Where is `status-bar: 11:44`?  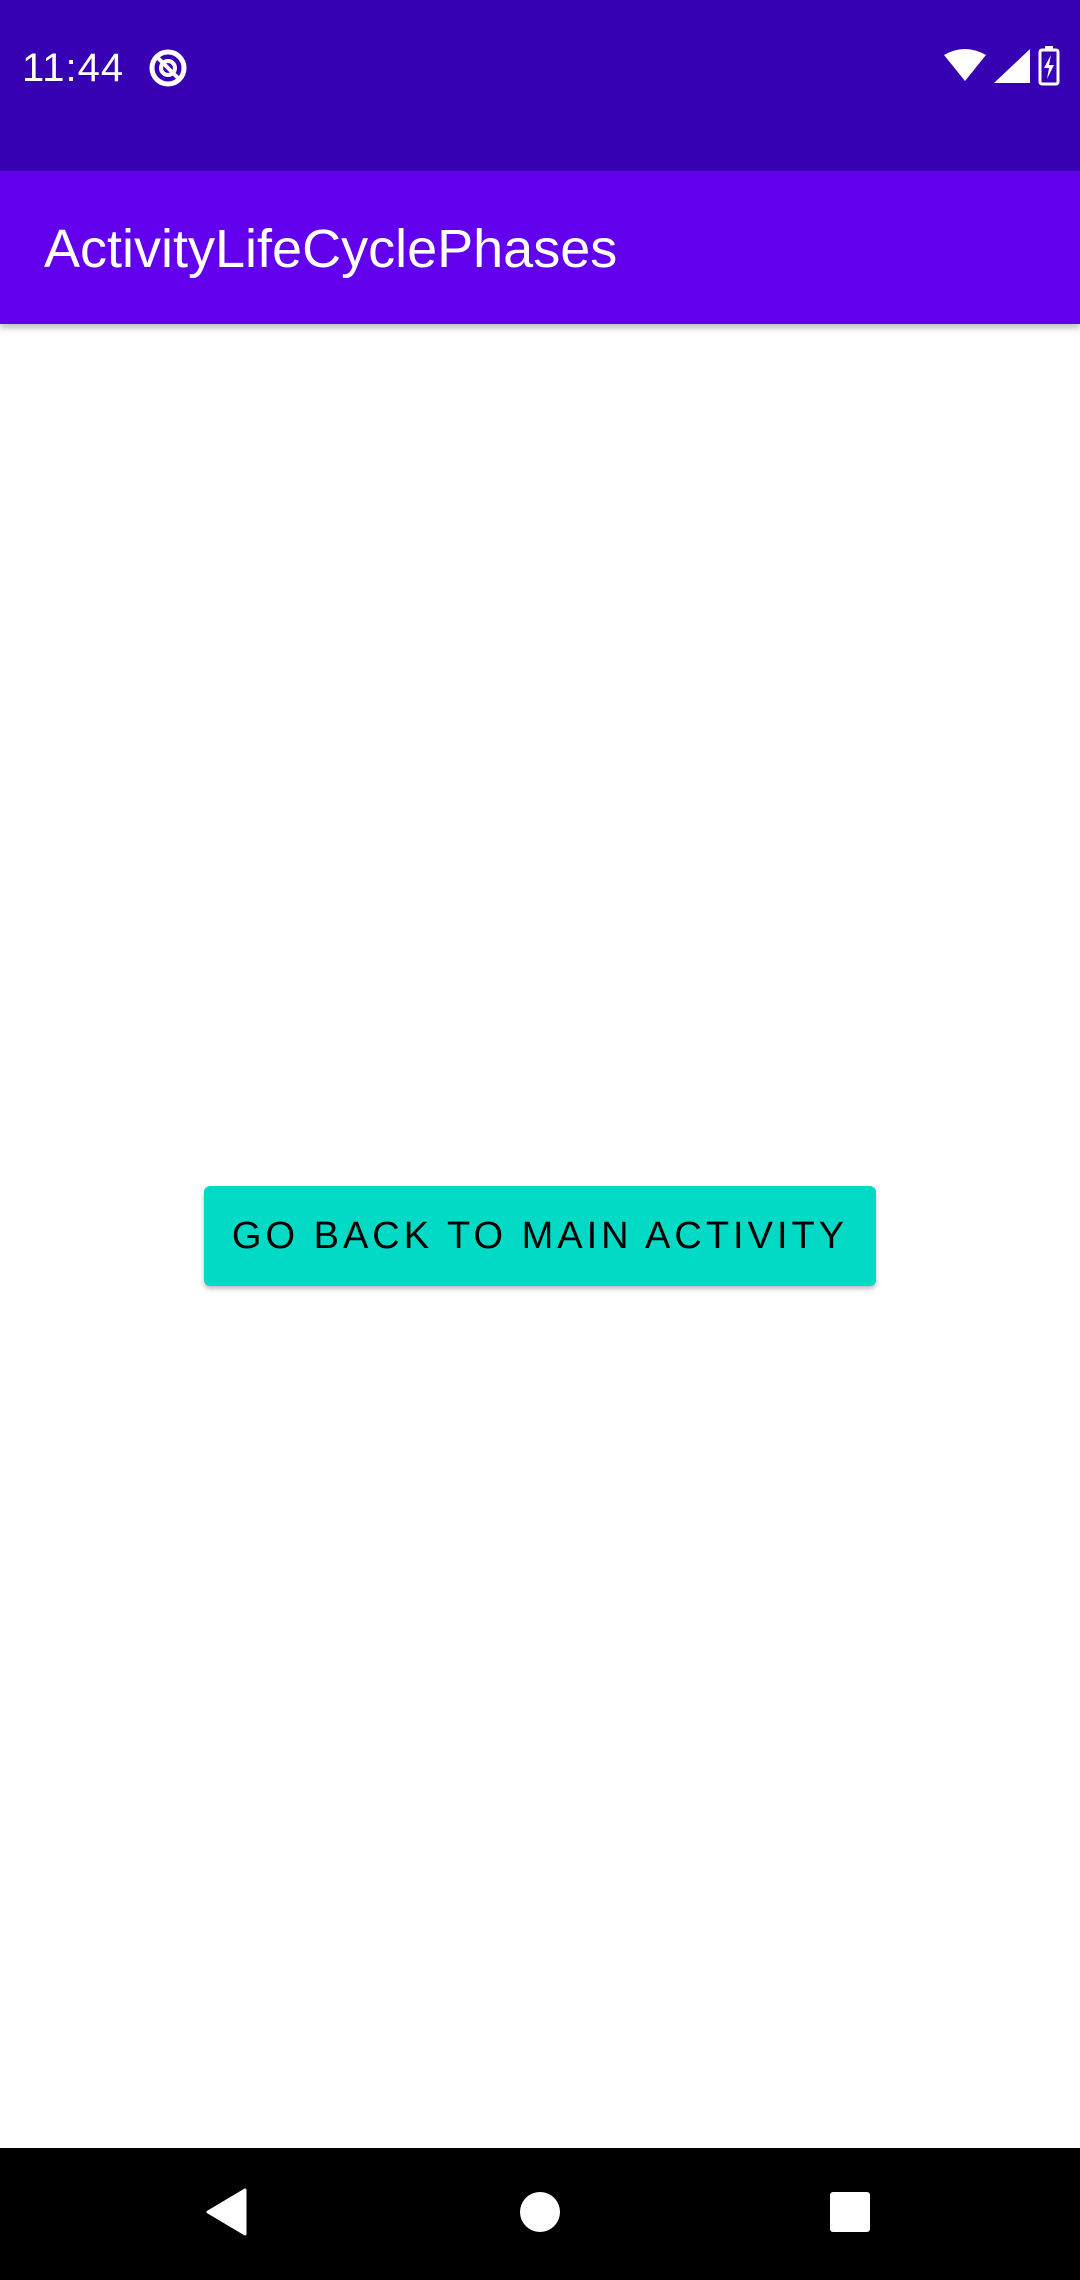
status-bar: 11:44 is located at coordinates (540, 85).